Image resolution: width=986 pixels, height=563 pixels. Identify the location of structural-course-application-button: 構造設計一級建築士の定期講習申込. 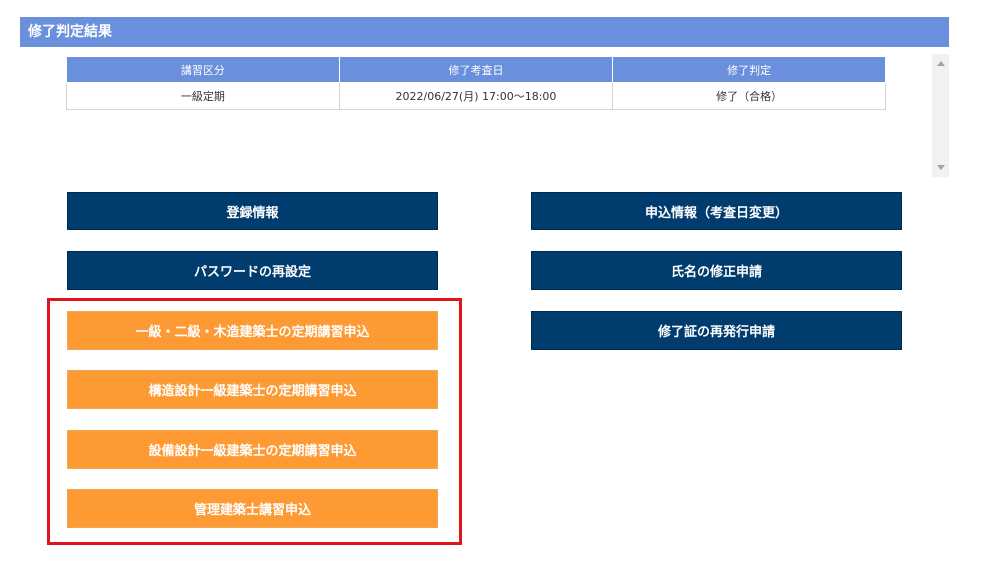
(252, 389).